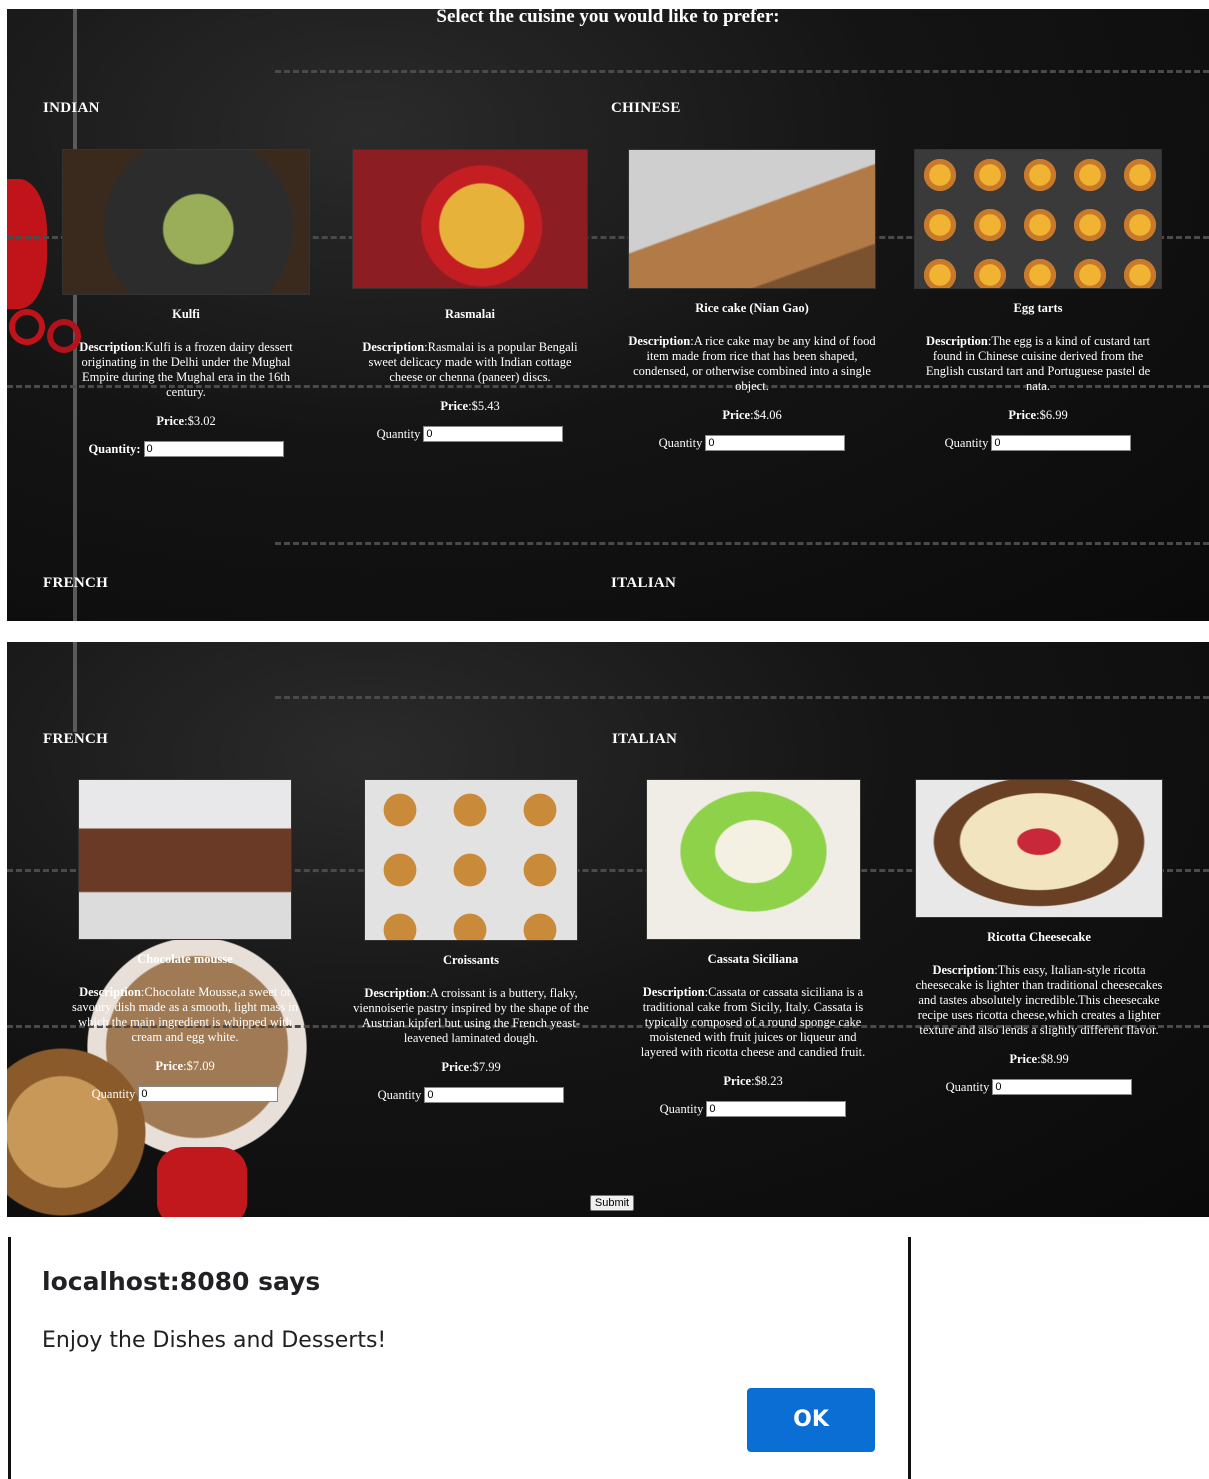 This screenshot has width=1209, height=1479. I want to click on dialog-message: Enjoy the Dishes and Desserts!, so click(214, 1340).